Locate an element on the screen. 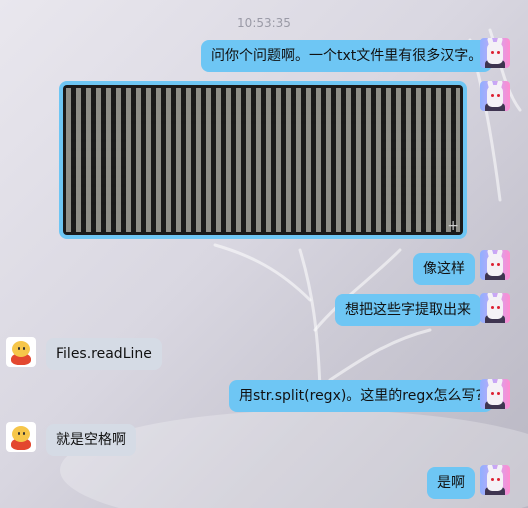 This screenshot has height=508, width=528. message-bubble-outgoing: 问你个问题啊。一个txt文件里有很多汉字。 is located at coordinates (347, 56).